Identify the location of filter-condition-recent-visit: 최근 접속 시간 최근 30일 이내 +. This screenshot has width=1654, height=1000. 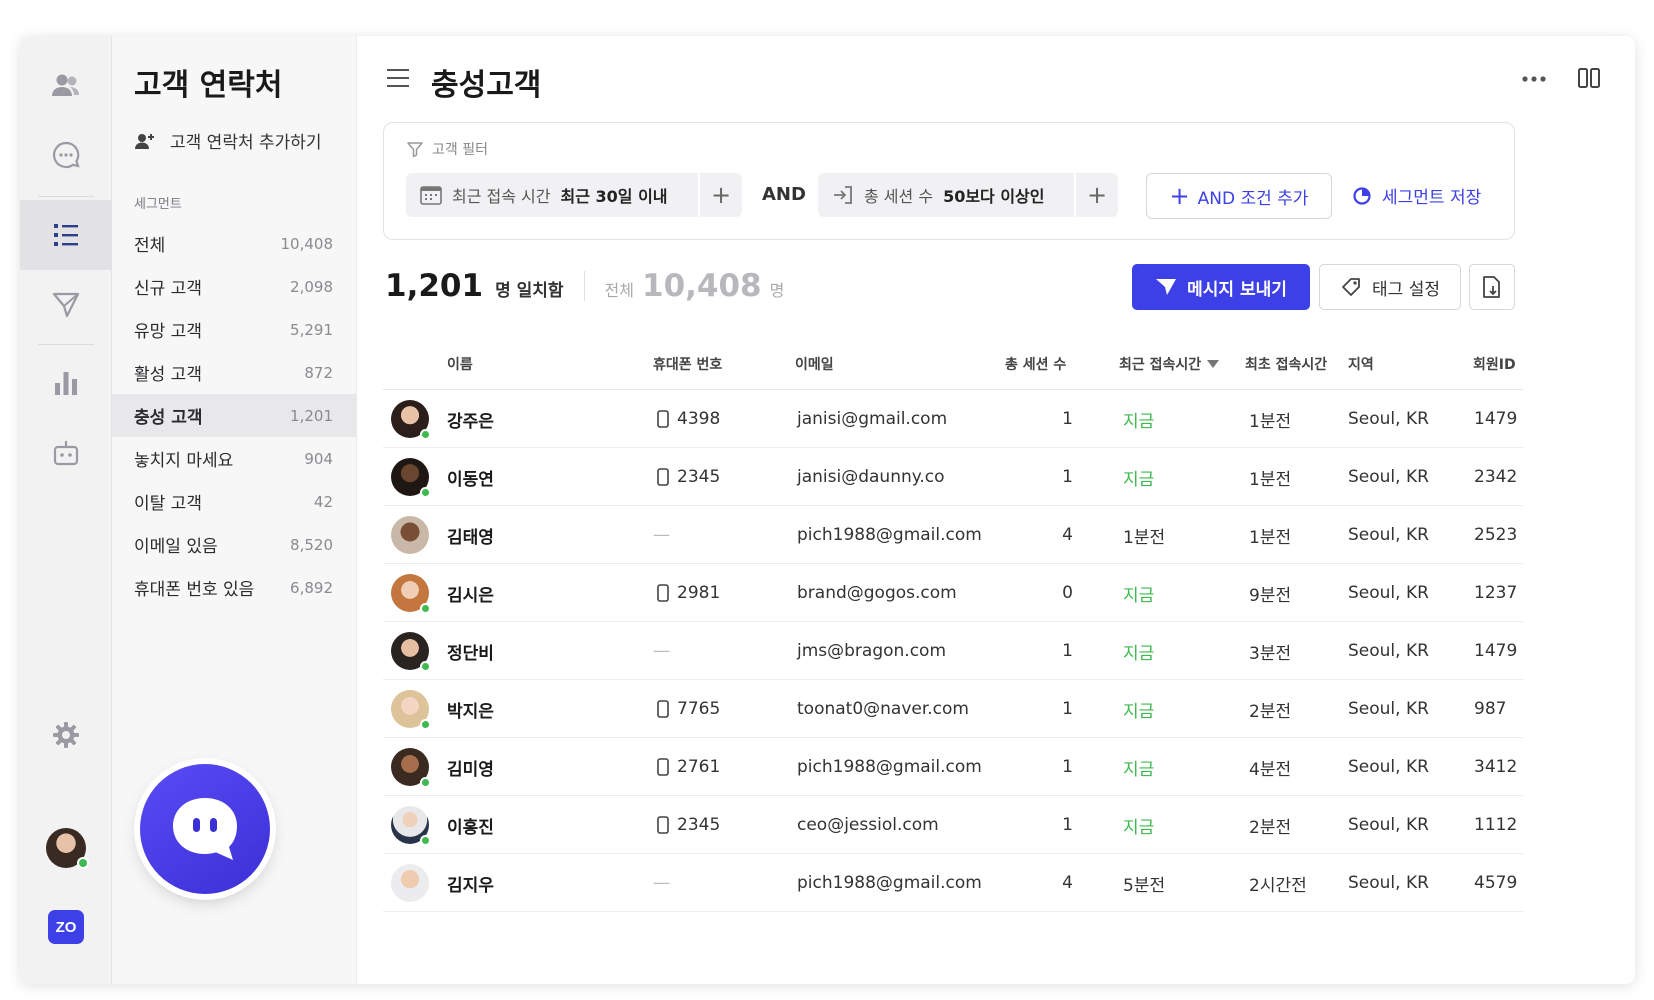
(574, 195).